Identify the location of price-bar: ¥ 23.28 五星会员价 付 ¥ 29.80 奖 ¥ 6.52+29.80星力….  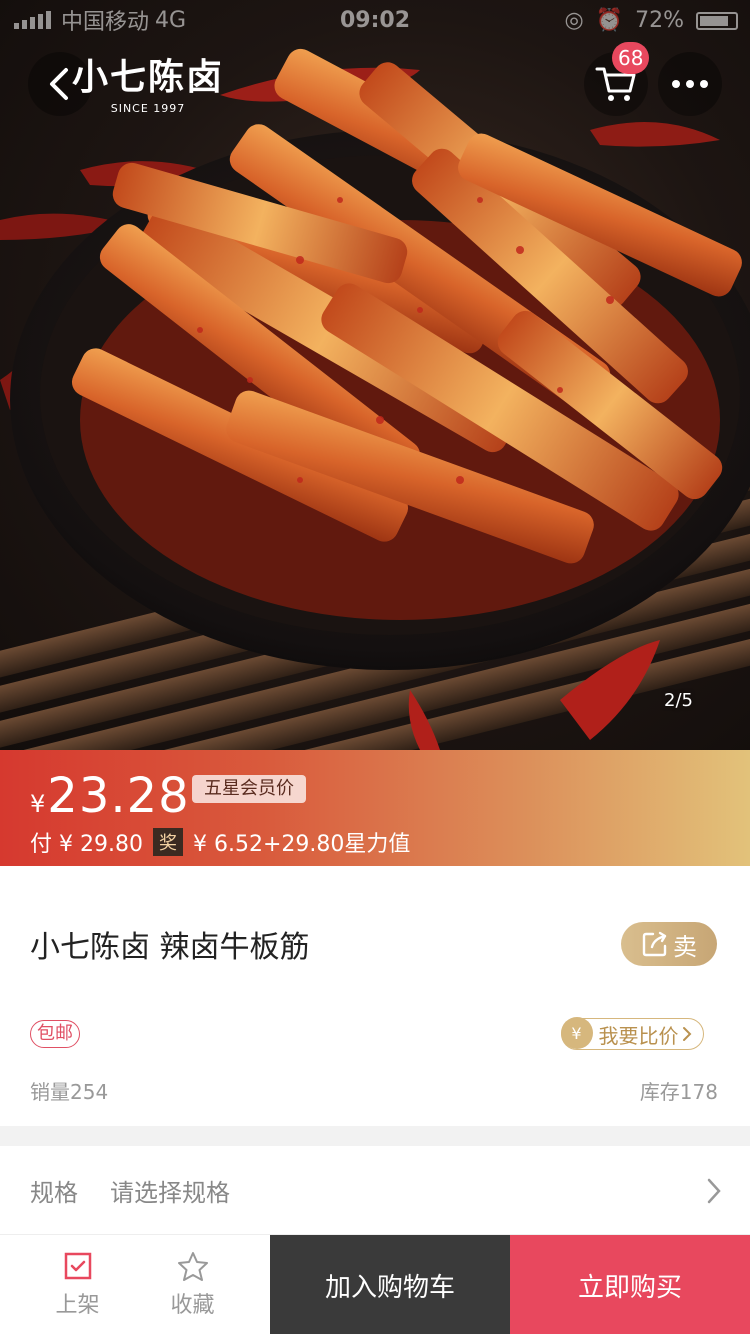
(375, 808).